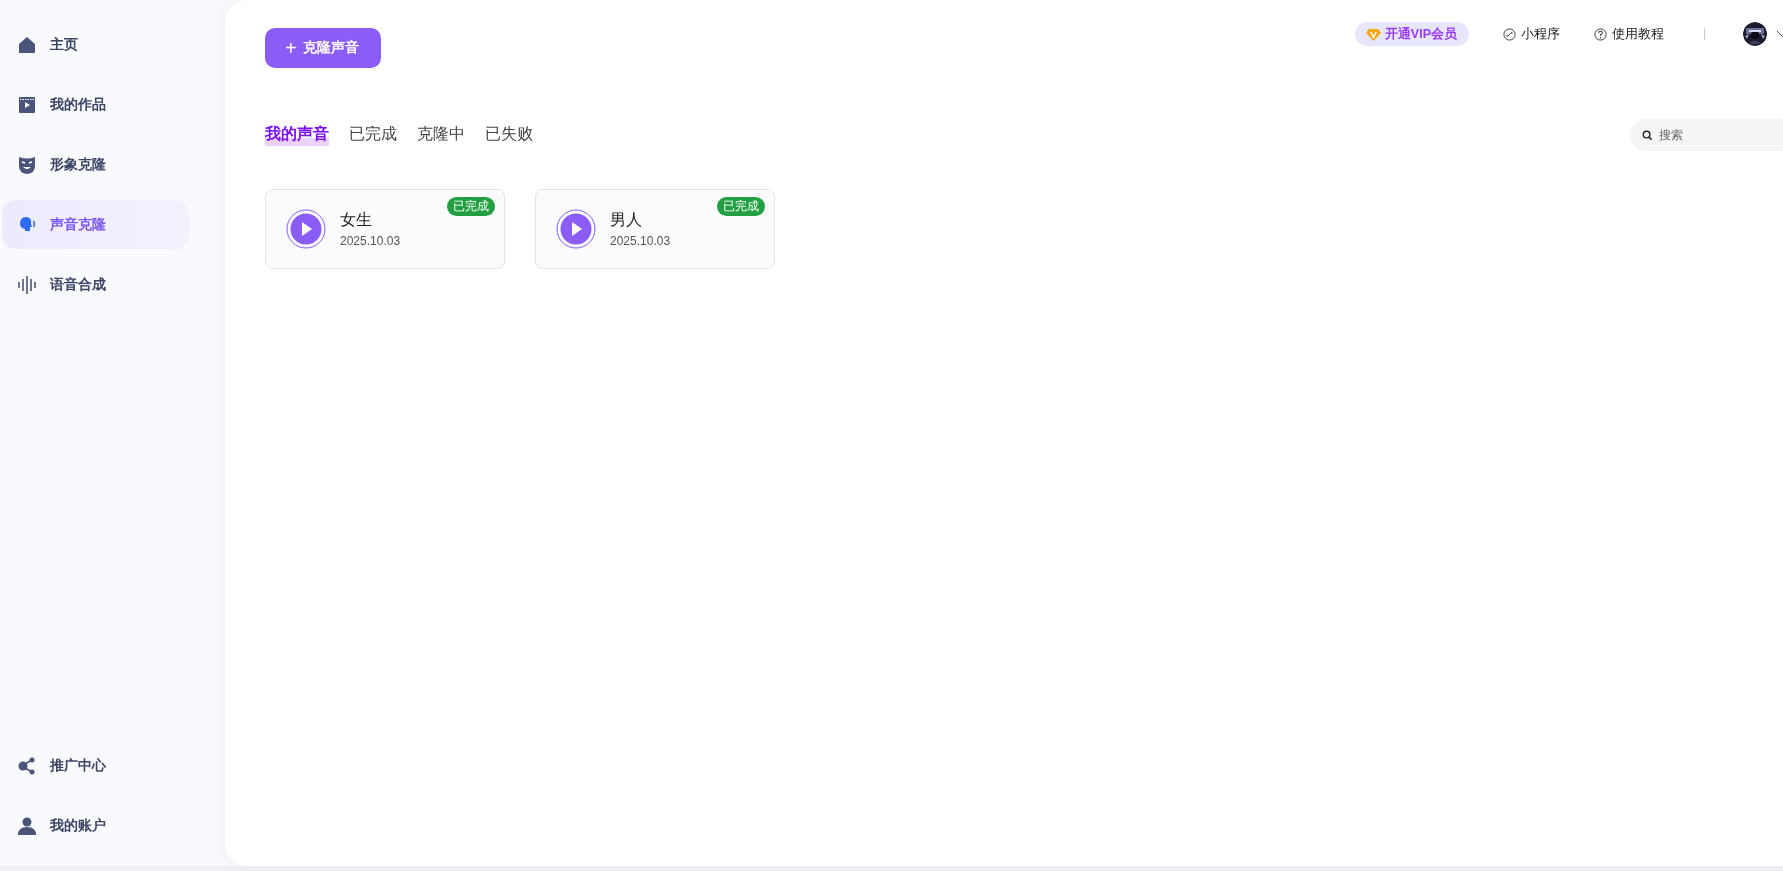 The height and width of the screenshot is (871, 1783). I want to click on share-icon, so click(27, 765).